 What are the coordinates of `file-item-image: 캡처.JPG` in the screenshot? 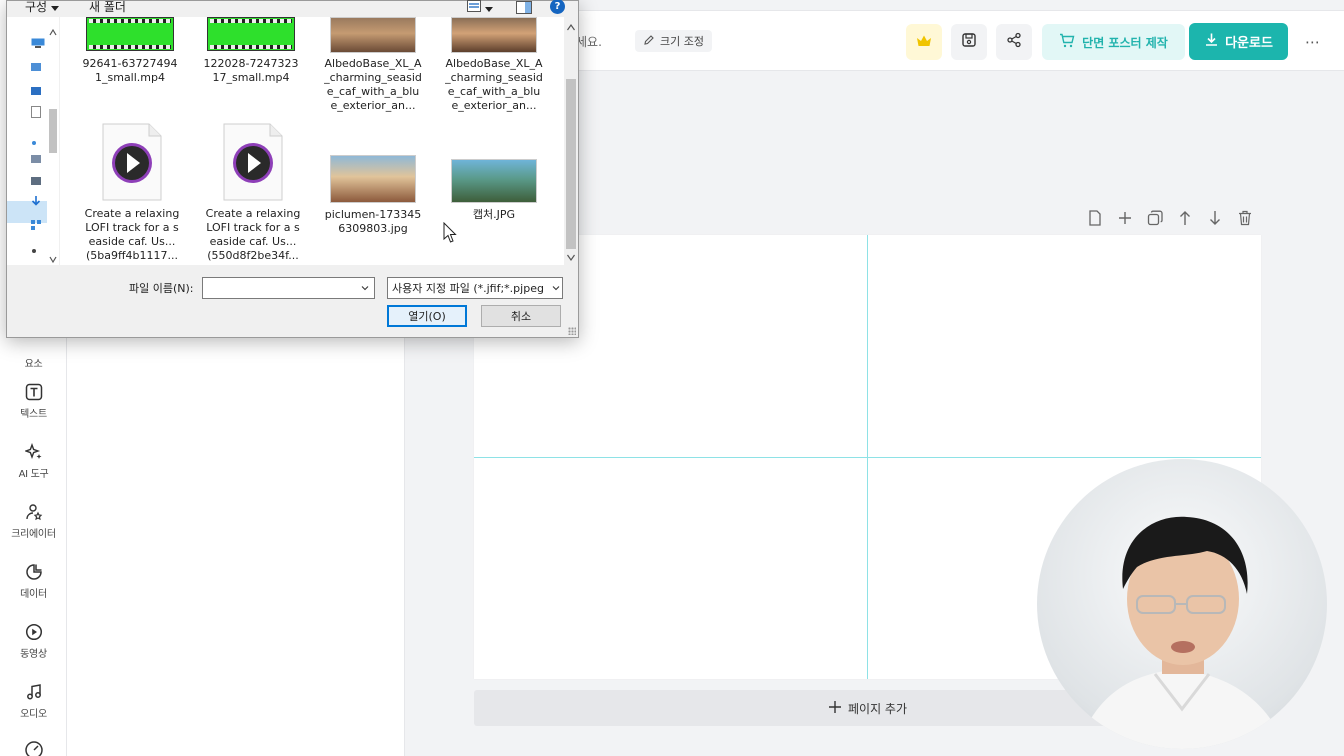 It's located at (494, 190).